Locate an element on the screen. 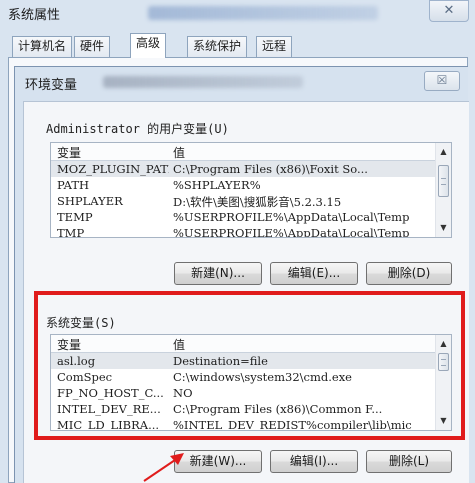 Image resolution: width=475 pixels, height=483 pixels. list-item: PATH %SHPLAYER% is located at coordinates (243, 185).